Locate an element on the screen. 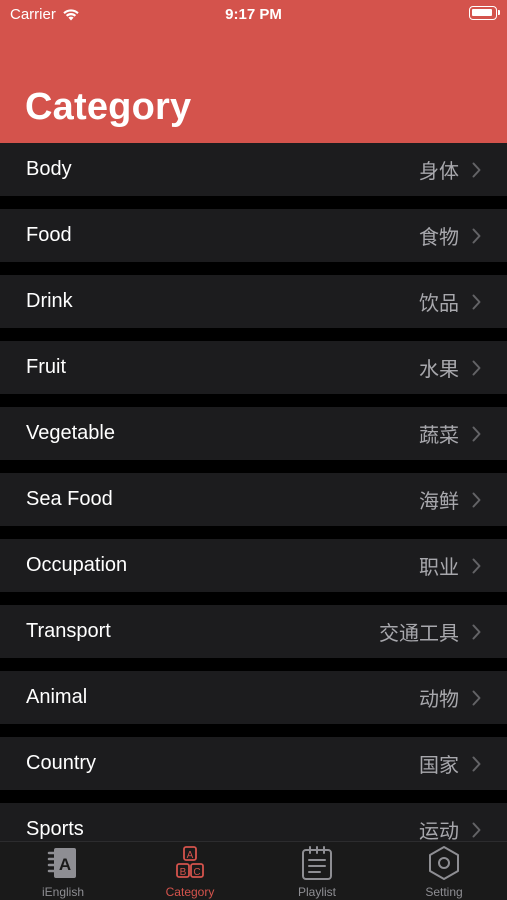 This screenshot has width=507, height=900. category-chinese-label: 动物 is located at coordinates (439, 700).